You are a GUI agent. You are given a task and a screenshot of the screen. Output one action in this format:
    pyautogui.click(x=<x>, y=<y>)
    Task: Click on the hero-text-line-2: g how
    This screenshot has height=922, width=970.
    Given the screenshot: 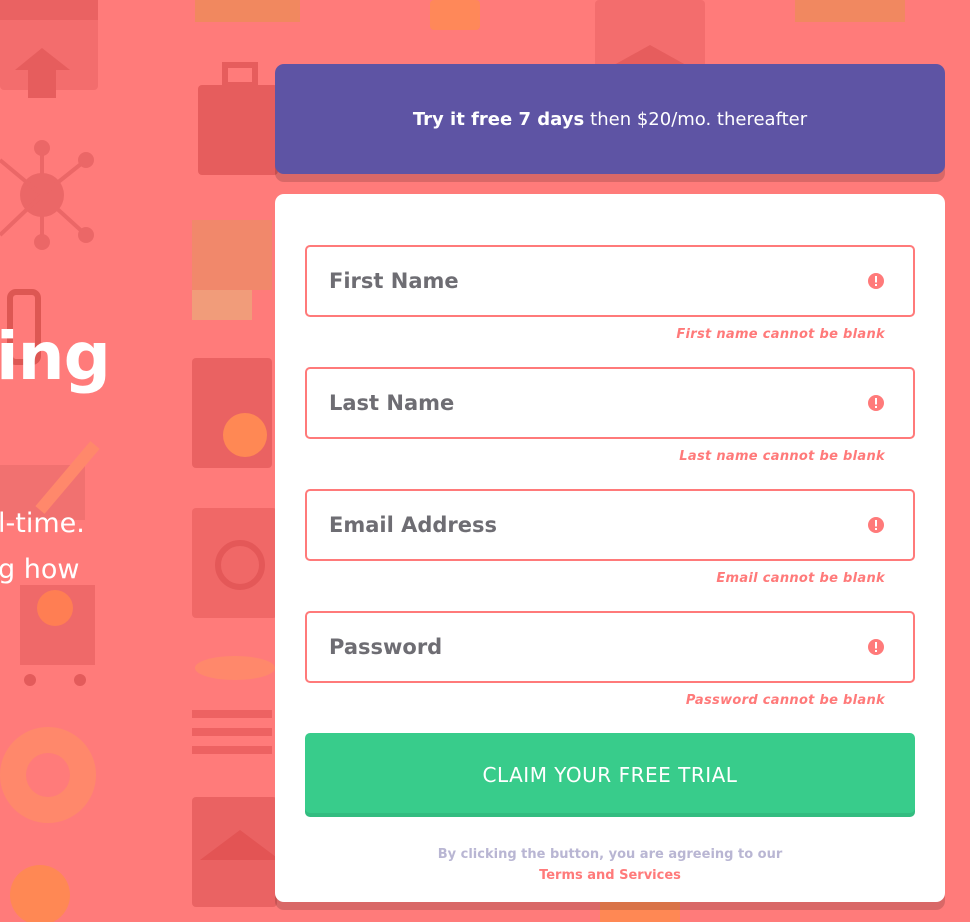 What is the action you would take?
    pyautogui.click(x=40, y=569)
    